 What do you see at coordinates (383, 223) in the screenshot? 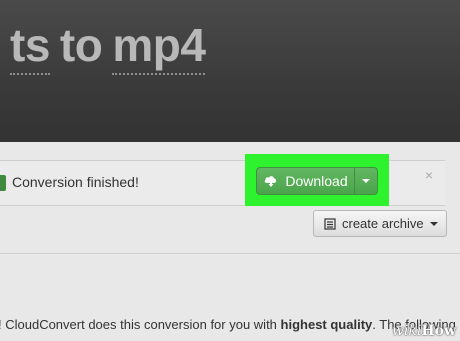
I see `create-archive-label: create archive` at bounding box center [383, 223].